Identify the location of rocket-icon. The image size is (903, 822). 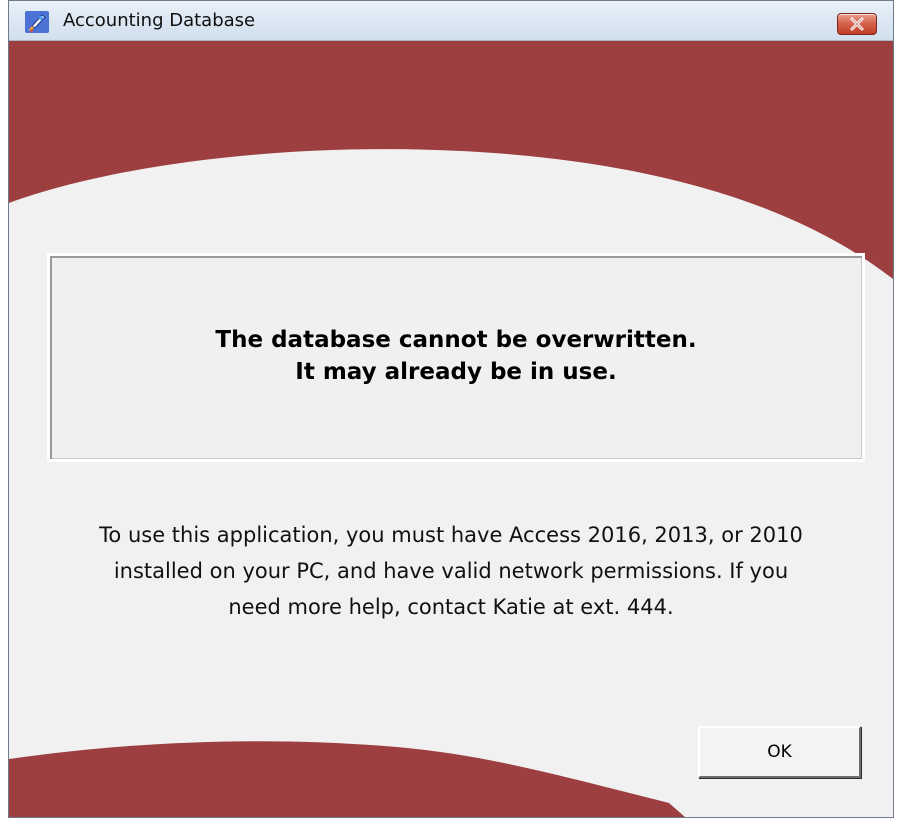
(37, 22).